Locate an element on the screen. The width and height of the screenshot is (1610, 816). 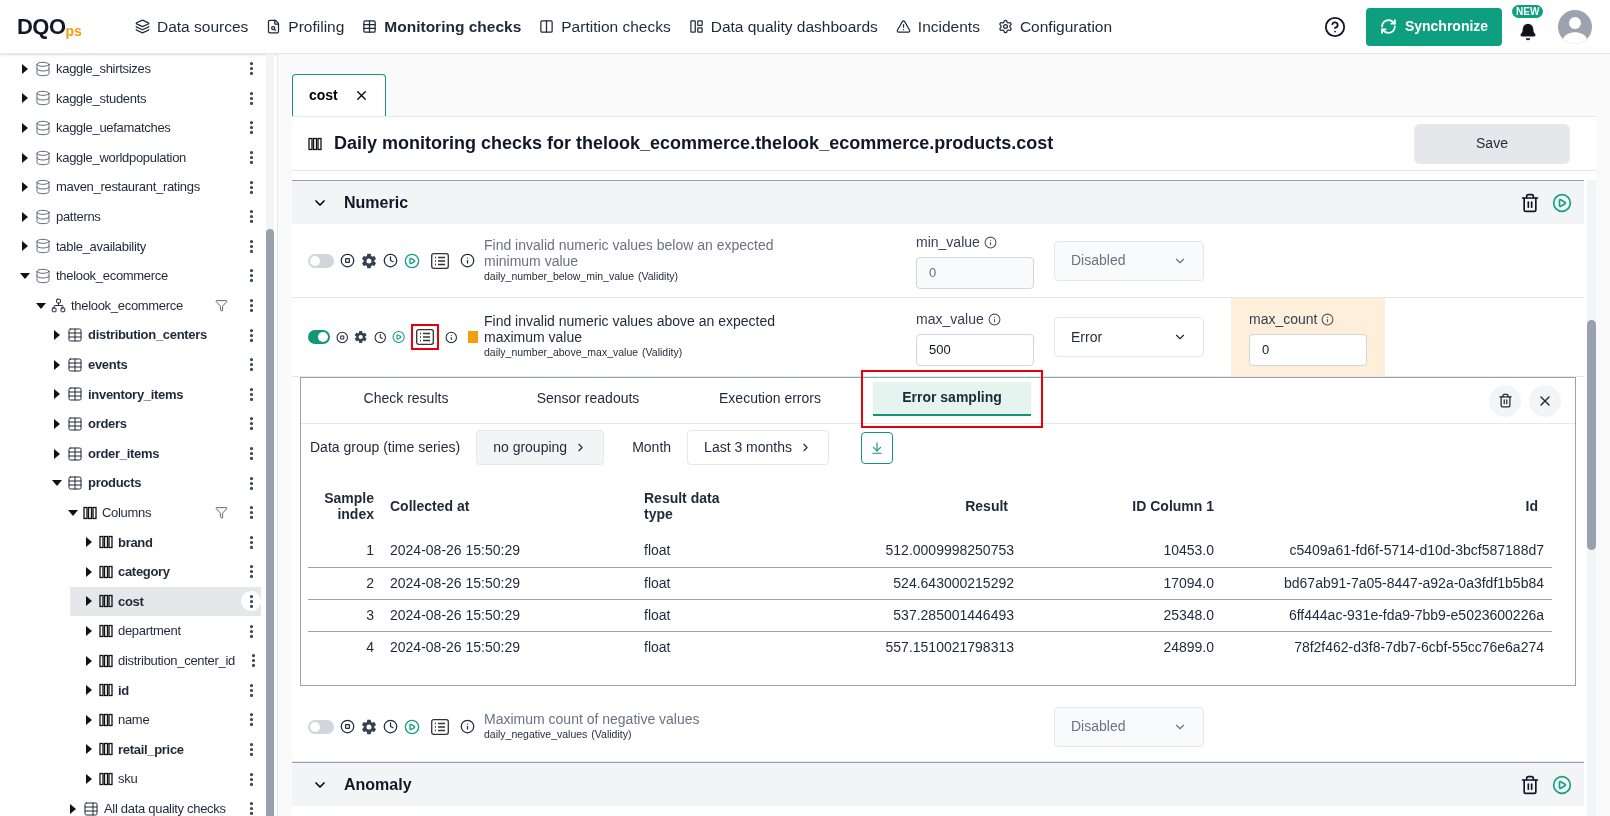
tree-item: orders is located at coordinates (149, 424).